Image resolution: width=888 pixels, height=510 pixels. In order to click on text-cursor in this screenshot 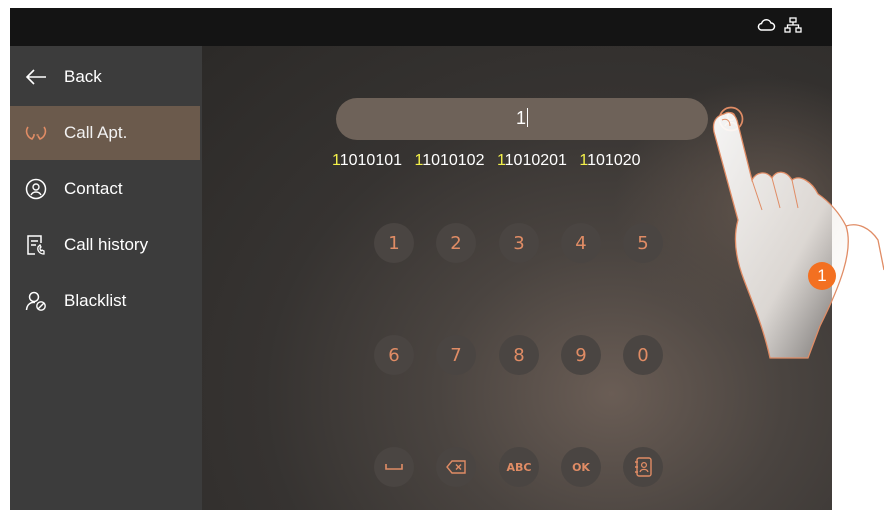, I will do `click(527, 117)`.